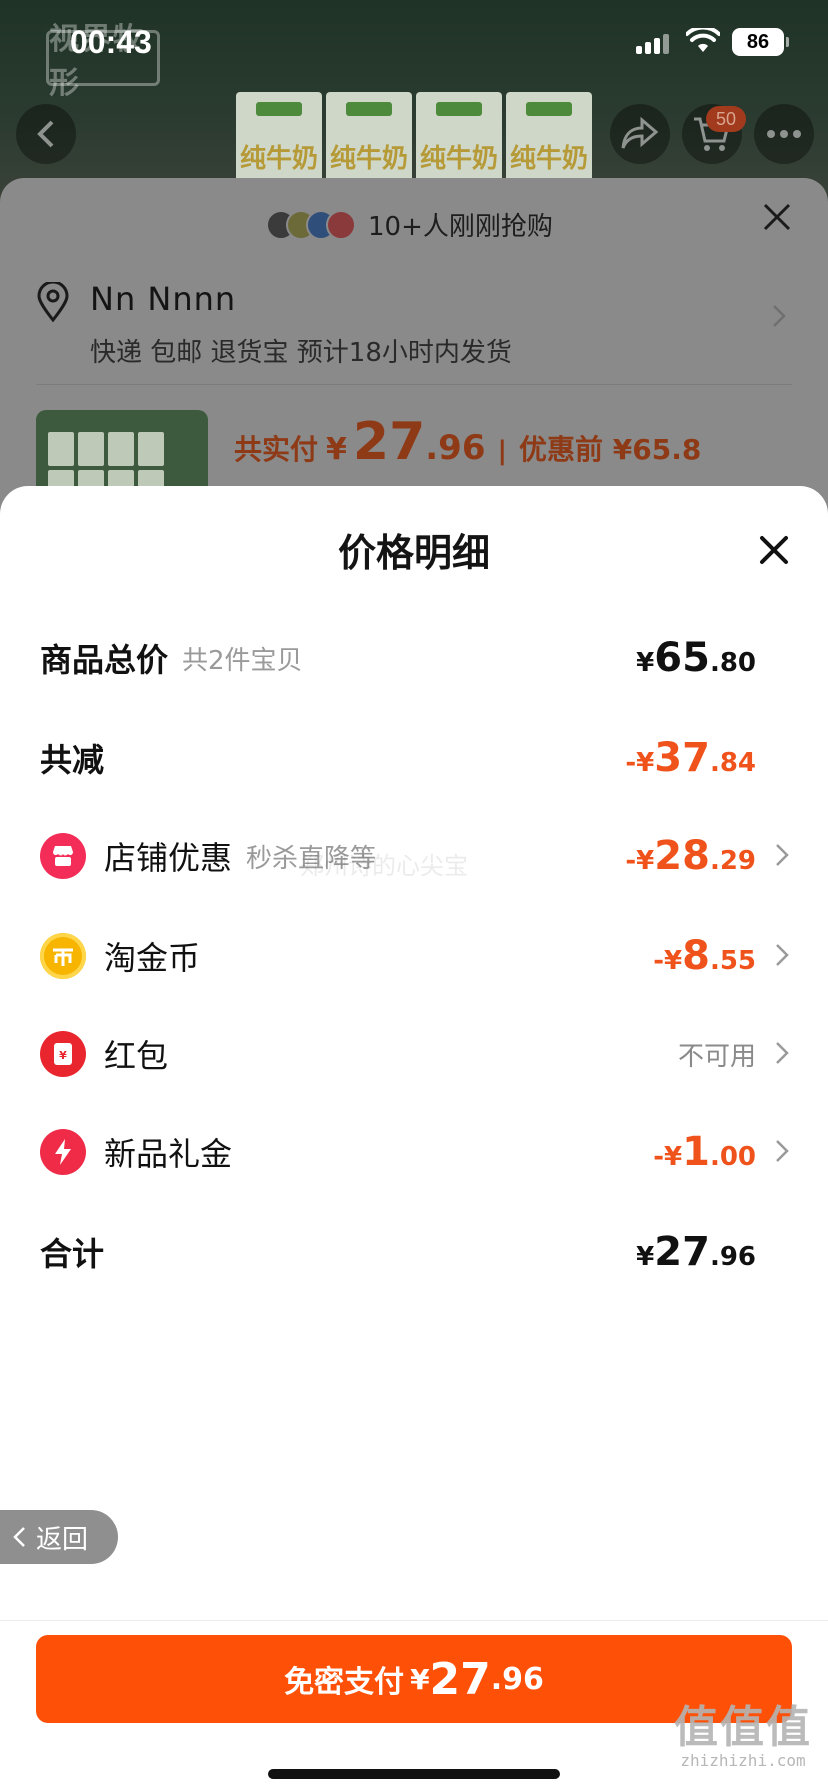  What do you see at coordinates (610, 449) in the screenshot?
I see `pre-discount-price: 优惠前 ¥65.8` at bounding box center [610, 449].